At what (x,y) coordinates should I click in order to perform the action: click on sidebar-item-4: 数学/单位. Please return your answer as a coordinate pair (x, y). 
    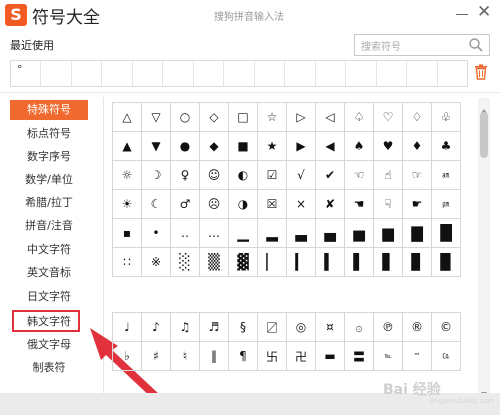
    Looking at the image, I should click on (49, 180).